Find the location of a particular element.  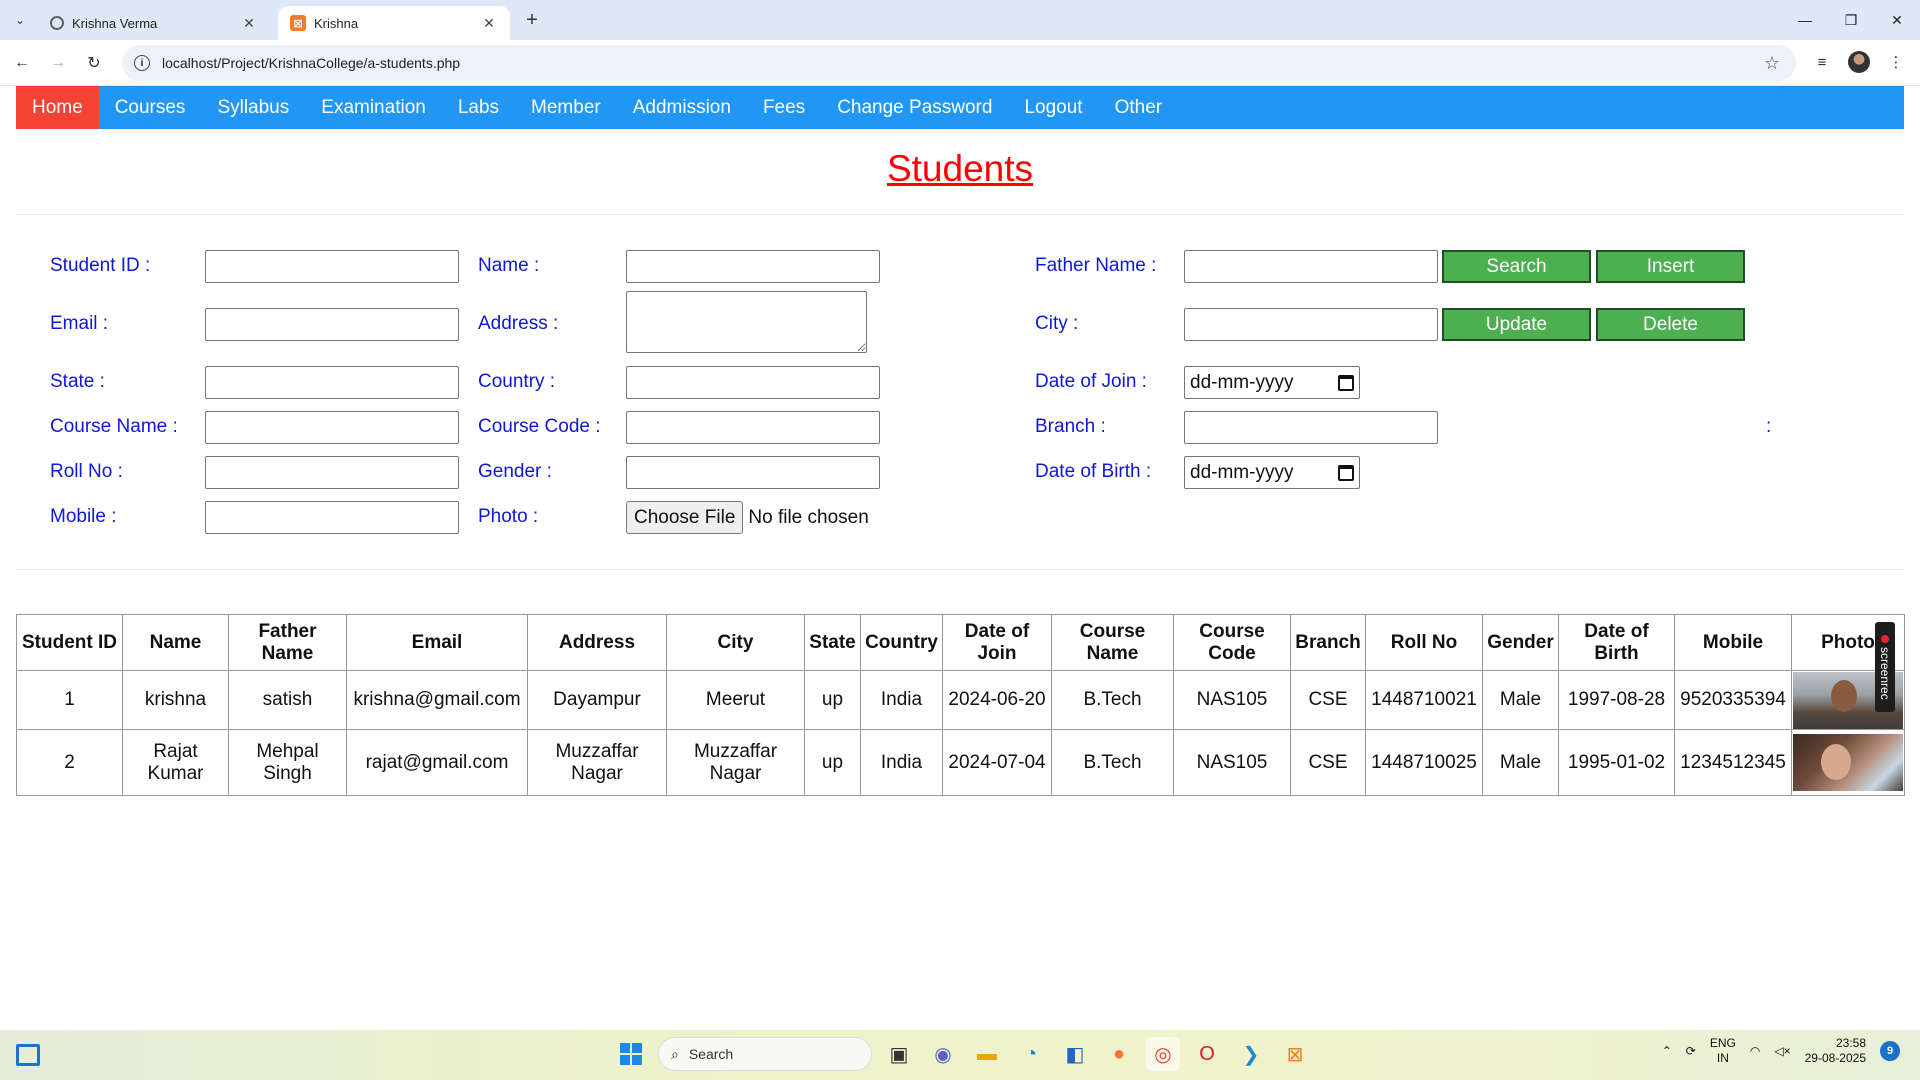

gender-label: Gender : is located at coordinates (515, 471).